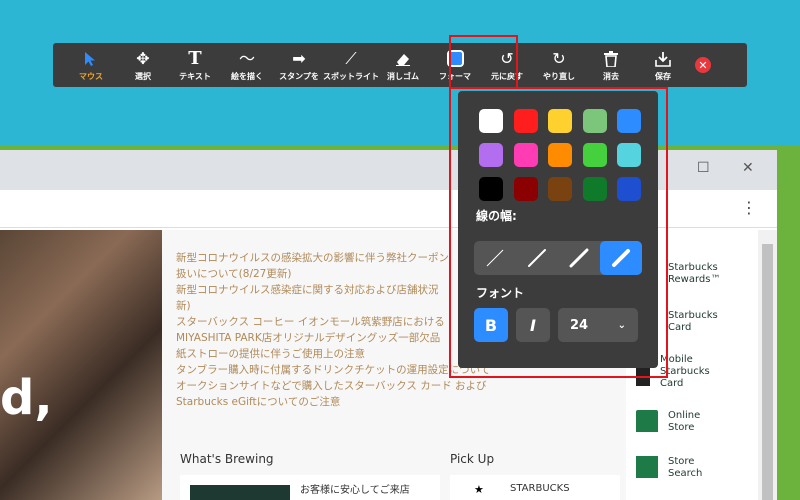  I want to click on page-scrollbar, so click(767, 365).